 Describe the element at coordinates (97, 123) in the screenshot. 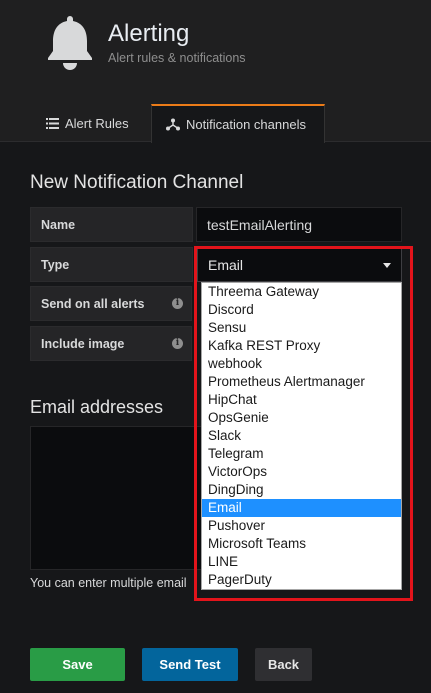

I see `tab-alert-rules-label: Alert Rules` at that location.